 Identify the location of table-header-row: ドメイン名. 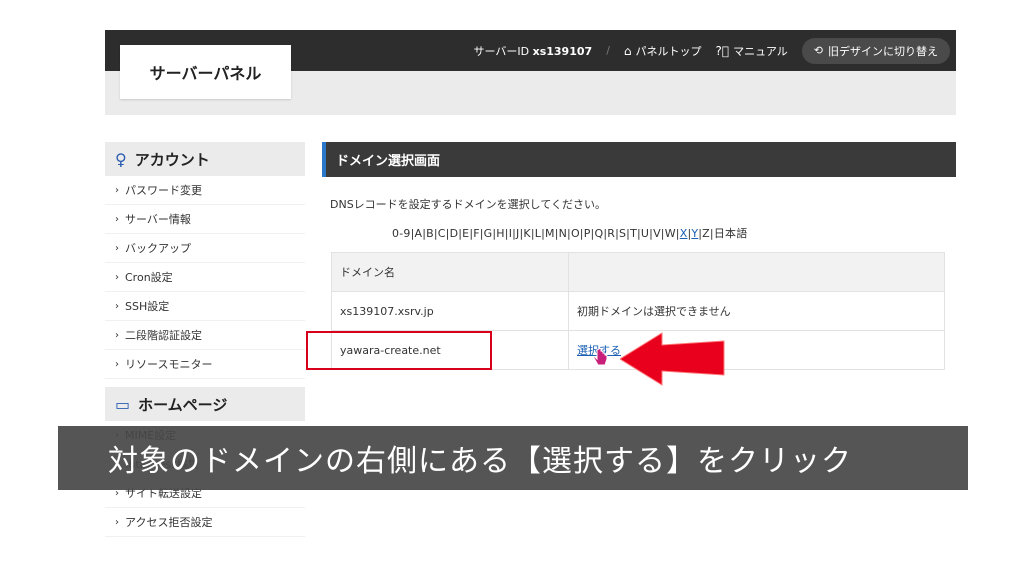
(638, 272).